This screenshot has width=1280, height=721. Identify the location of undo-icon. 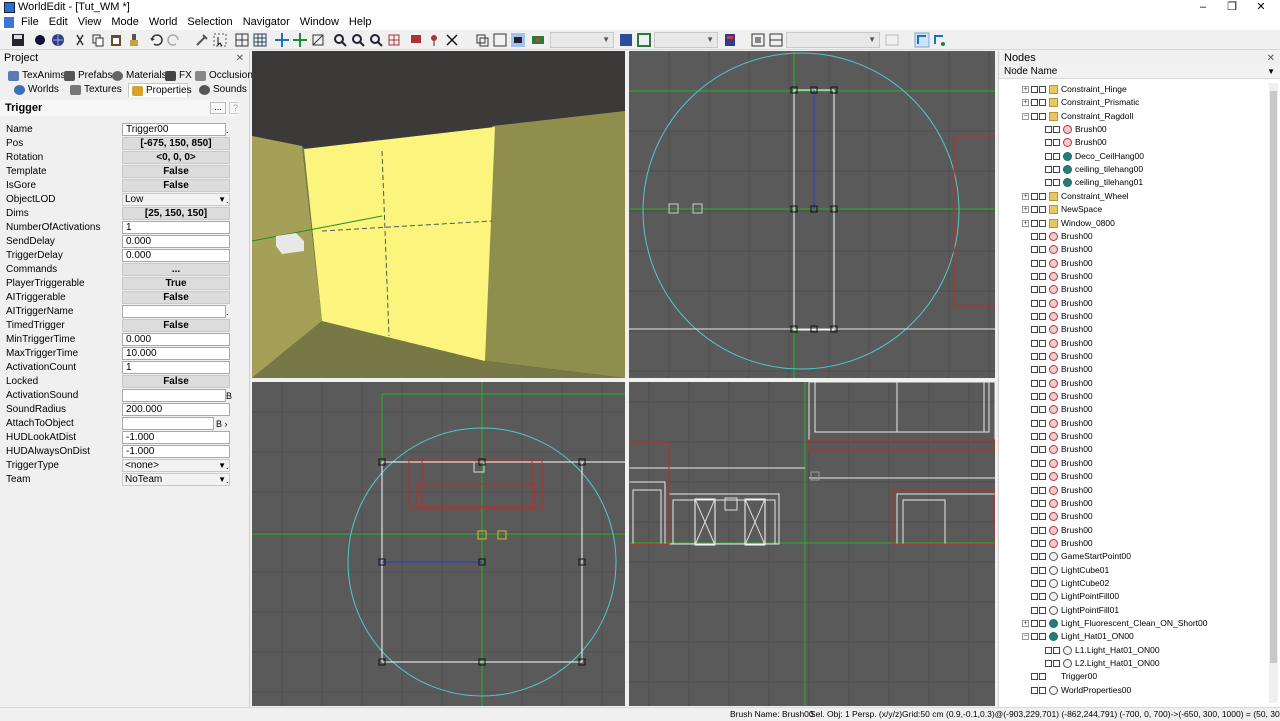
(156, 40).